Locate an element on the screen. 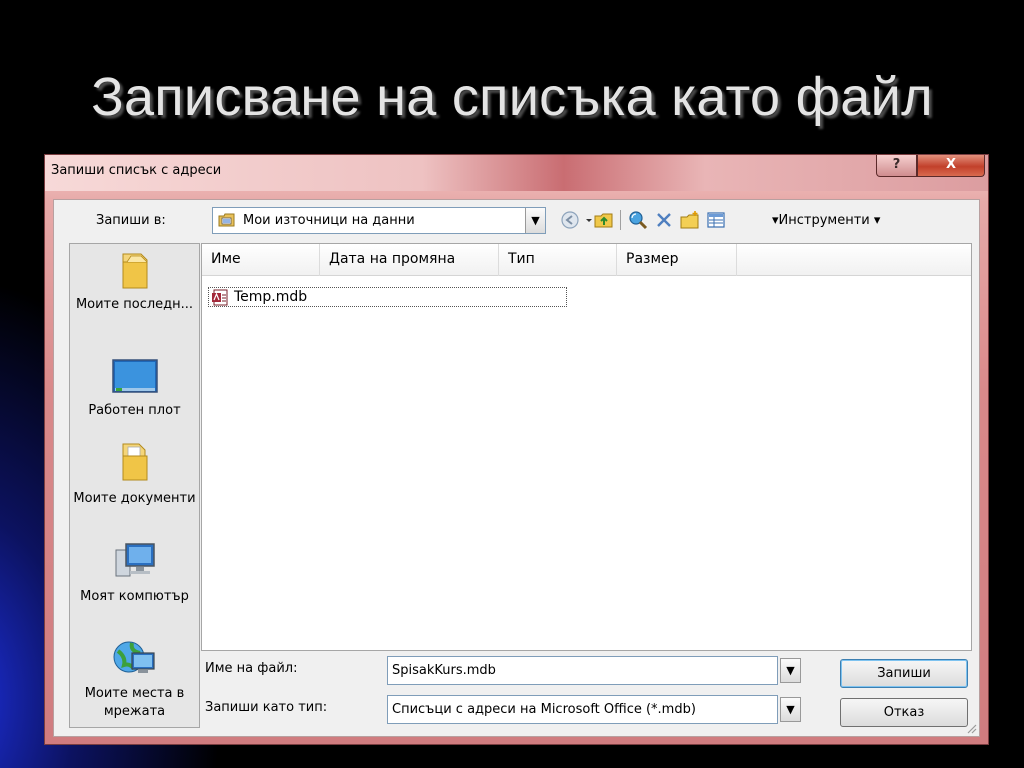  new-folder-icon is located at coordinates (690, 220).